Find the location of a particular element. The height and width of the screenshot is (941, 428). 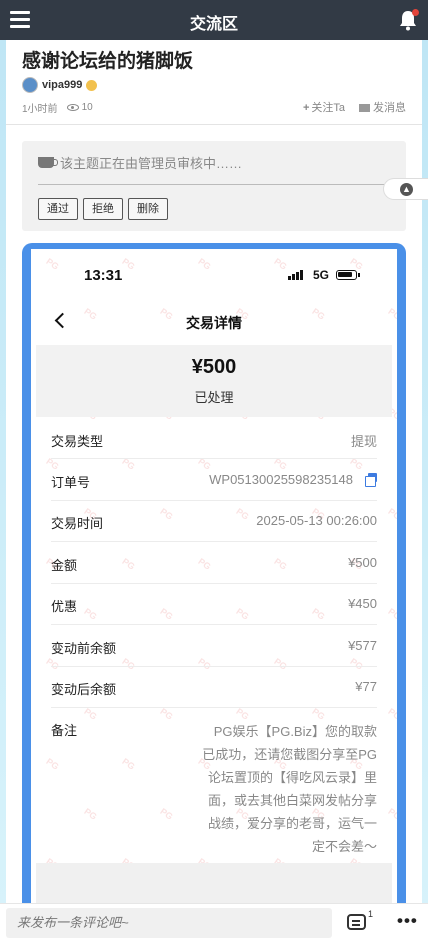

detail-row: 变动前余额 ¥577 is located at coordinates (214, 647).